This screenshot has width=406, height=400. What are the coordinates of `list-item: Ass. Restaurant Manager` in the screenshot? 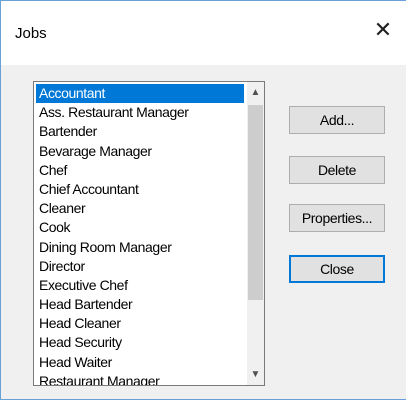 It's located at (140, 112).